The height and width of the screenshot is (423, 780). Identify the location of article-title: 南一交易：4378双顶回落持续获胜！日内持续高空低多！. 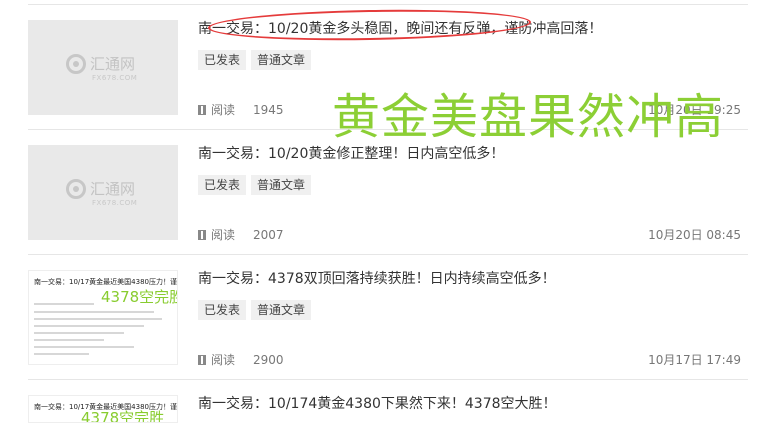
(377, 278).